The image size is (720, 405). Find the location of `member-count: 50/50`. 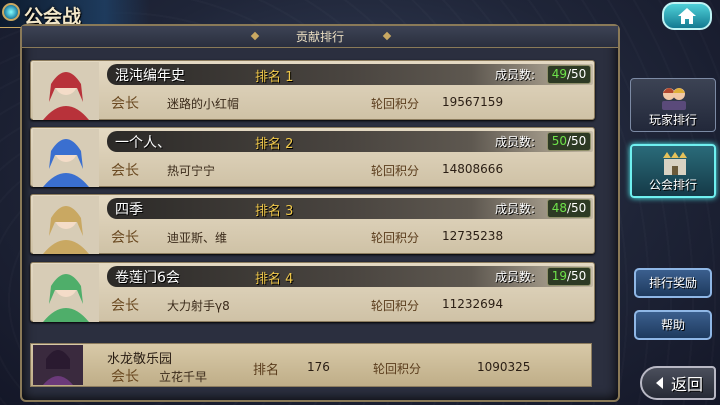

member-count: 50/50 is located at coordinates (569, 141).